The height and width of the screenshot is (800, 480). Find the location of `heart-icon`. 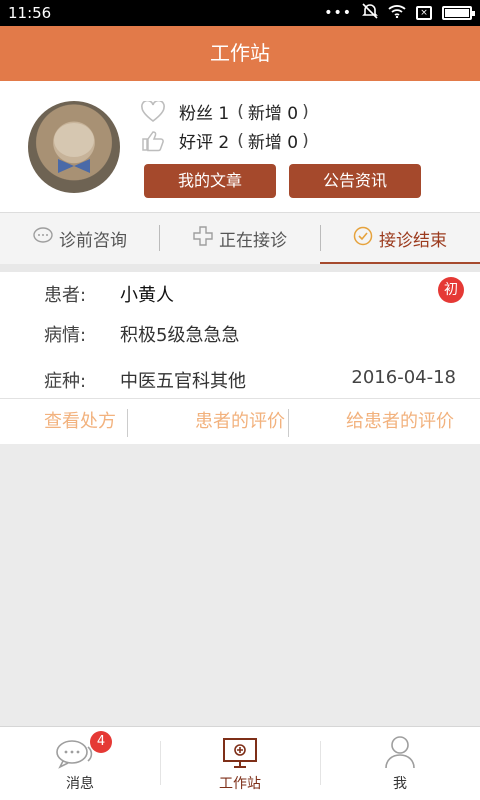

heart-icon is located at coordinates (153, 111).